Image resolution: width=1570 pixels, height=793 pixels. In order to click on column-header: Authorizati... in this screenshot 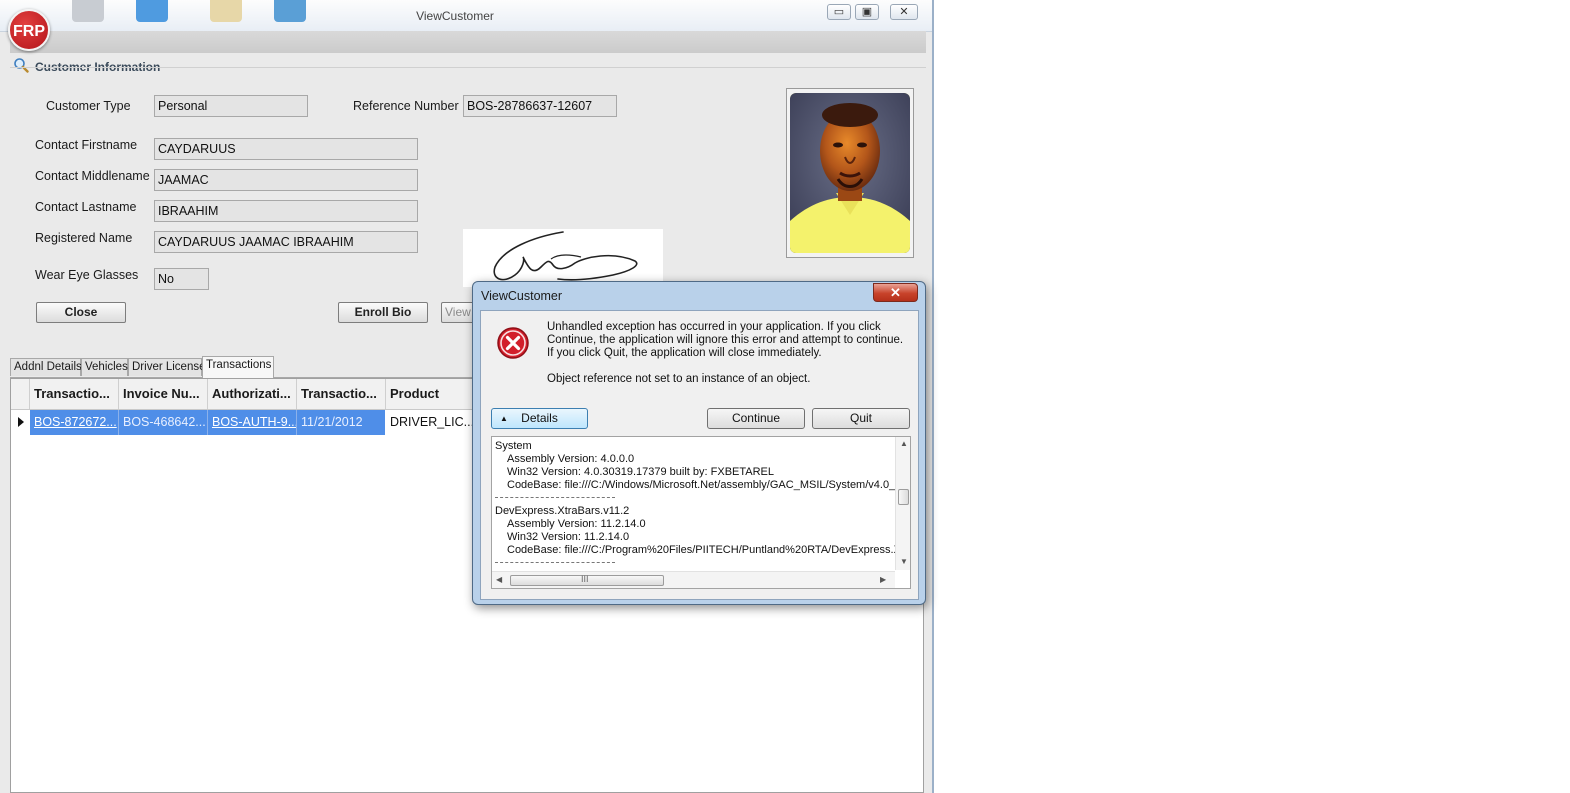, I will do `click(252, 394)`.